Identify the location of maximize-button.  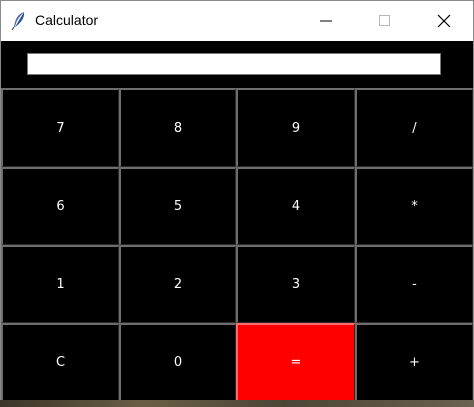
(385, 21).